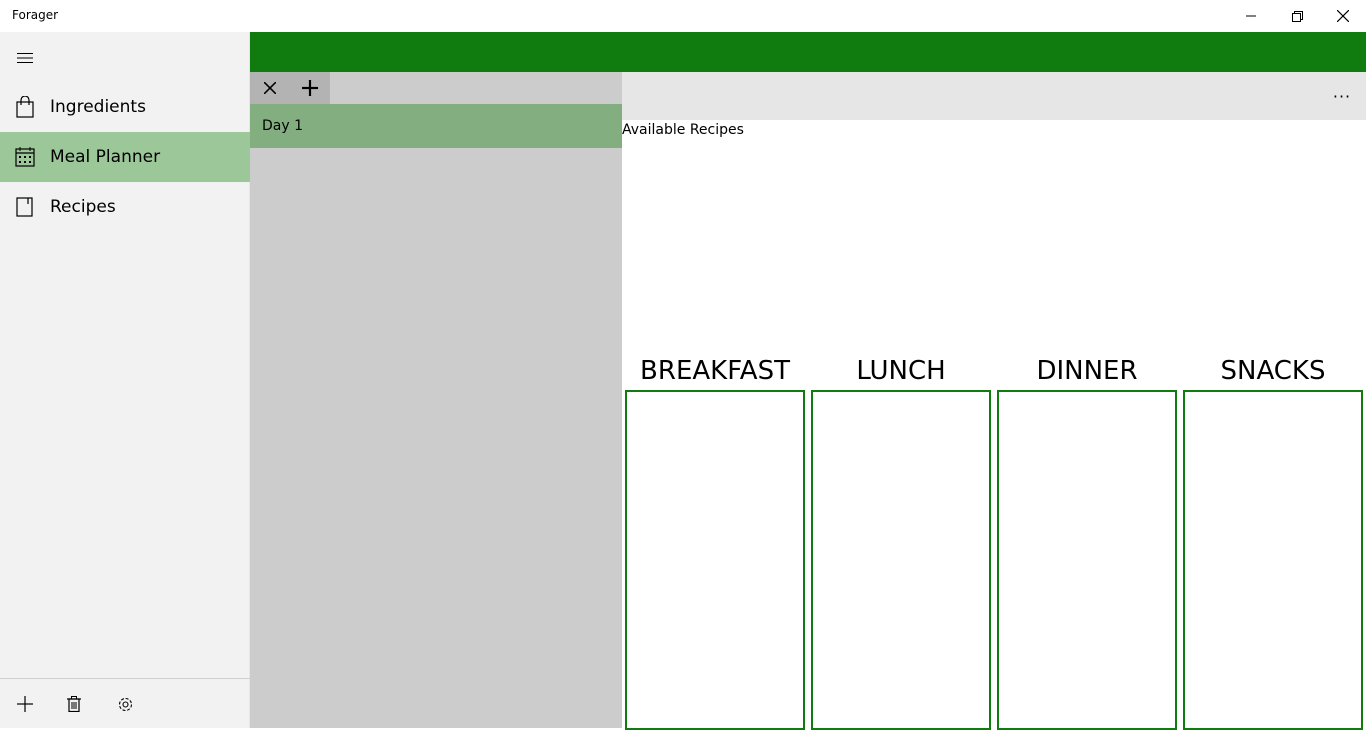  Describe the element at coordinates (25, 207) in the screenshot. I see `book-icon` at that location.